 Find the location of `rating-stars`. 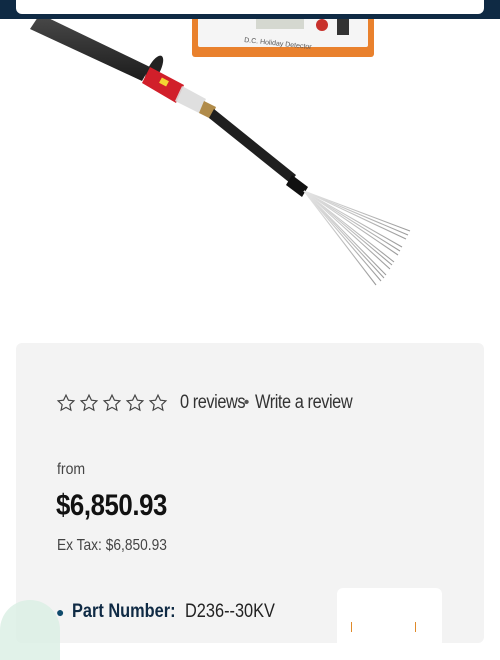

rating-stars is located at coordinates (112, 403).